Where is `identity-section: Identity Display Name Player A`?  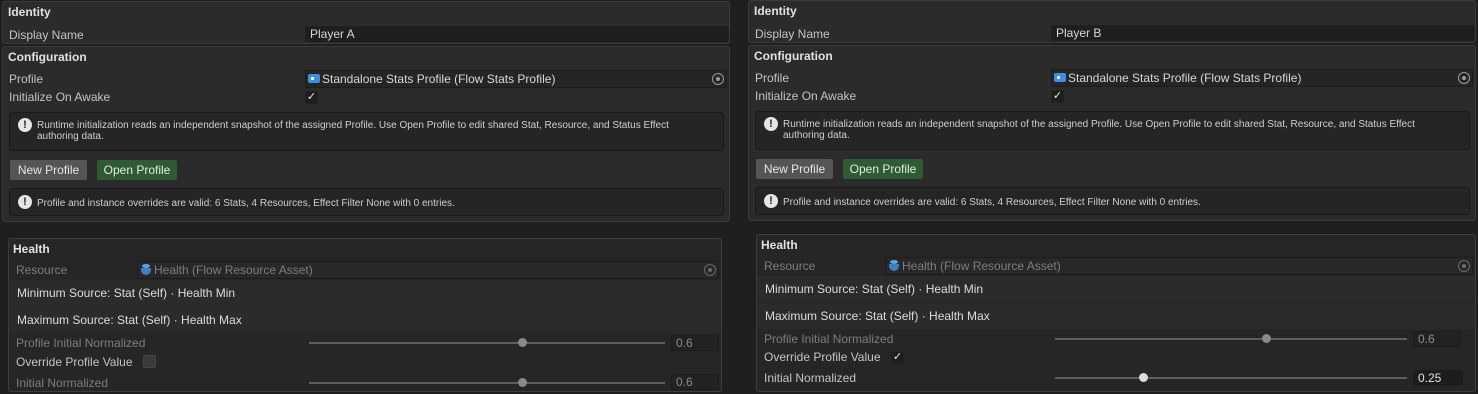 identity-section: Identity Display Name Player A is located at coordinates (366, 22).